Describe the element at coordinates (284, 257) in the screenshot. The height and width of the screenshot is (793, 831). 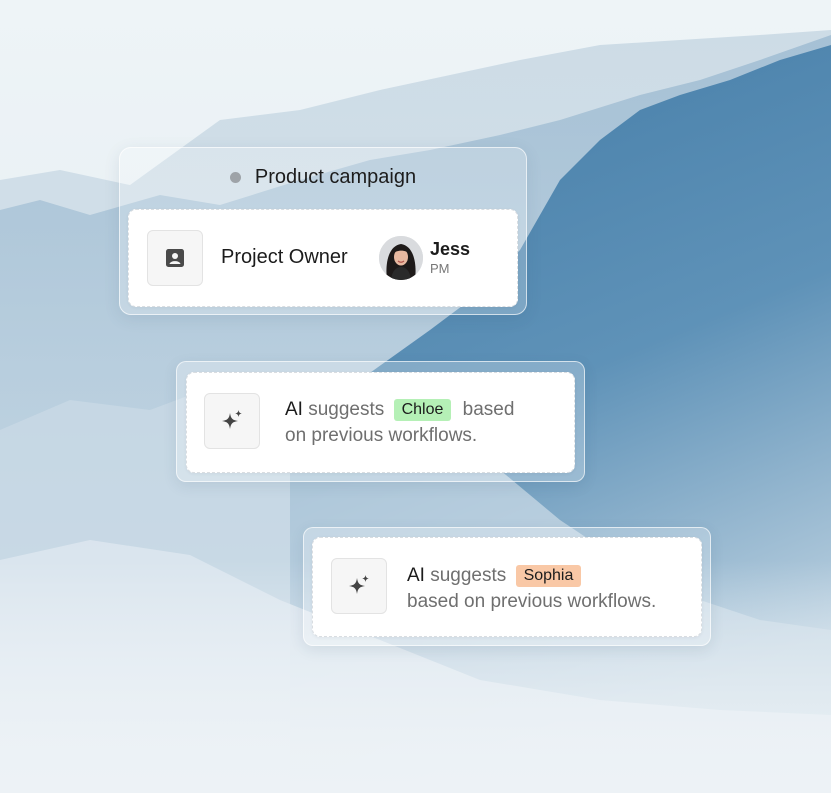
I see `owner-label: Project Owner` at that location.